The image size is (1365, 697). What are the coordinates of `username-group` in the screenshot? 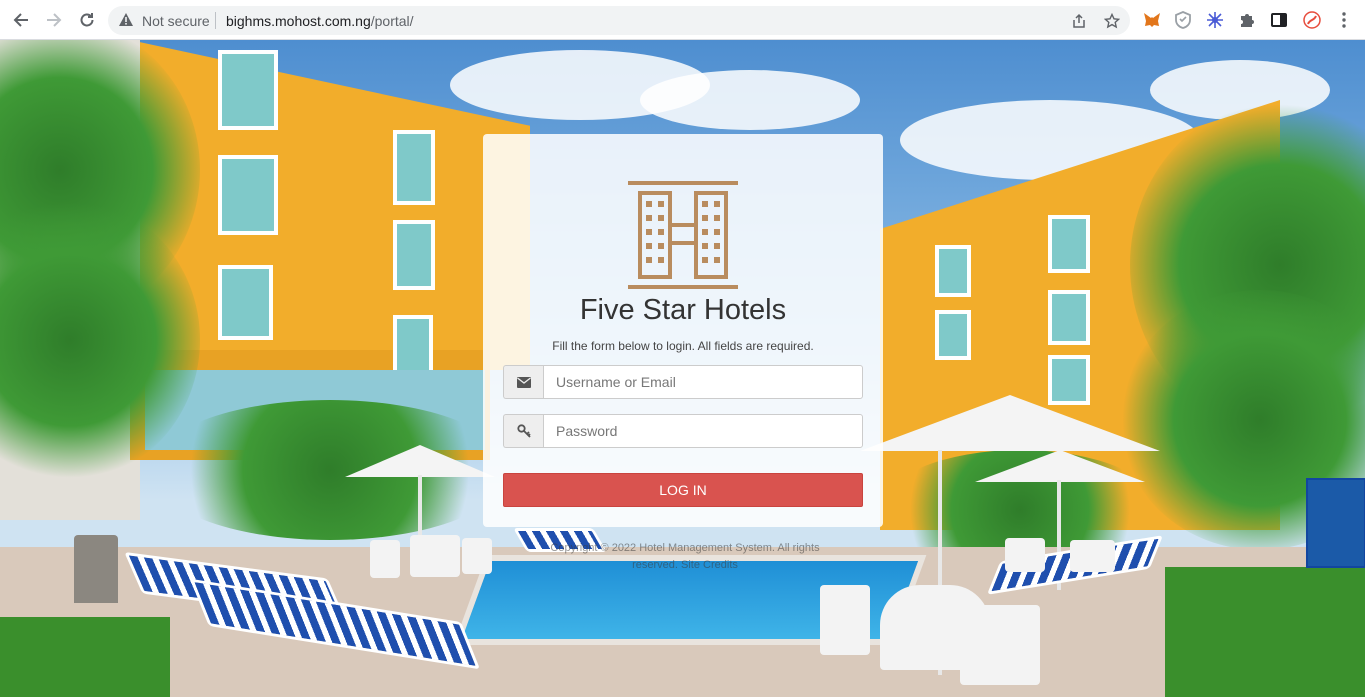 It's located at (683, 382).